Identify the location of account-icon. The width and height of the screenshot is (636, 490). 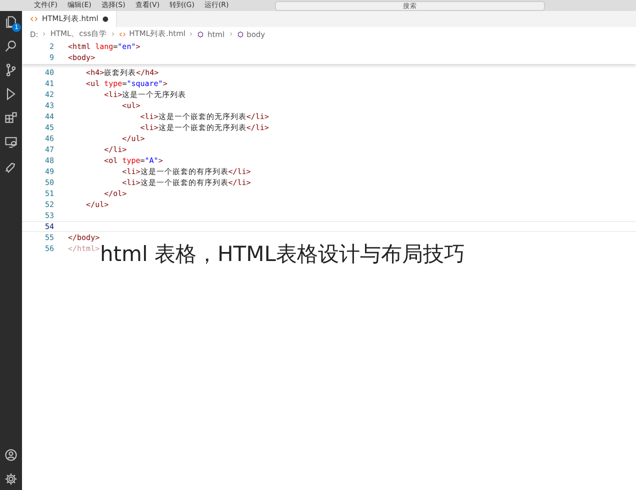
(11, 455).